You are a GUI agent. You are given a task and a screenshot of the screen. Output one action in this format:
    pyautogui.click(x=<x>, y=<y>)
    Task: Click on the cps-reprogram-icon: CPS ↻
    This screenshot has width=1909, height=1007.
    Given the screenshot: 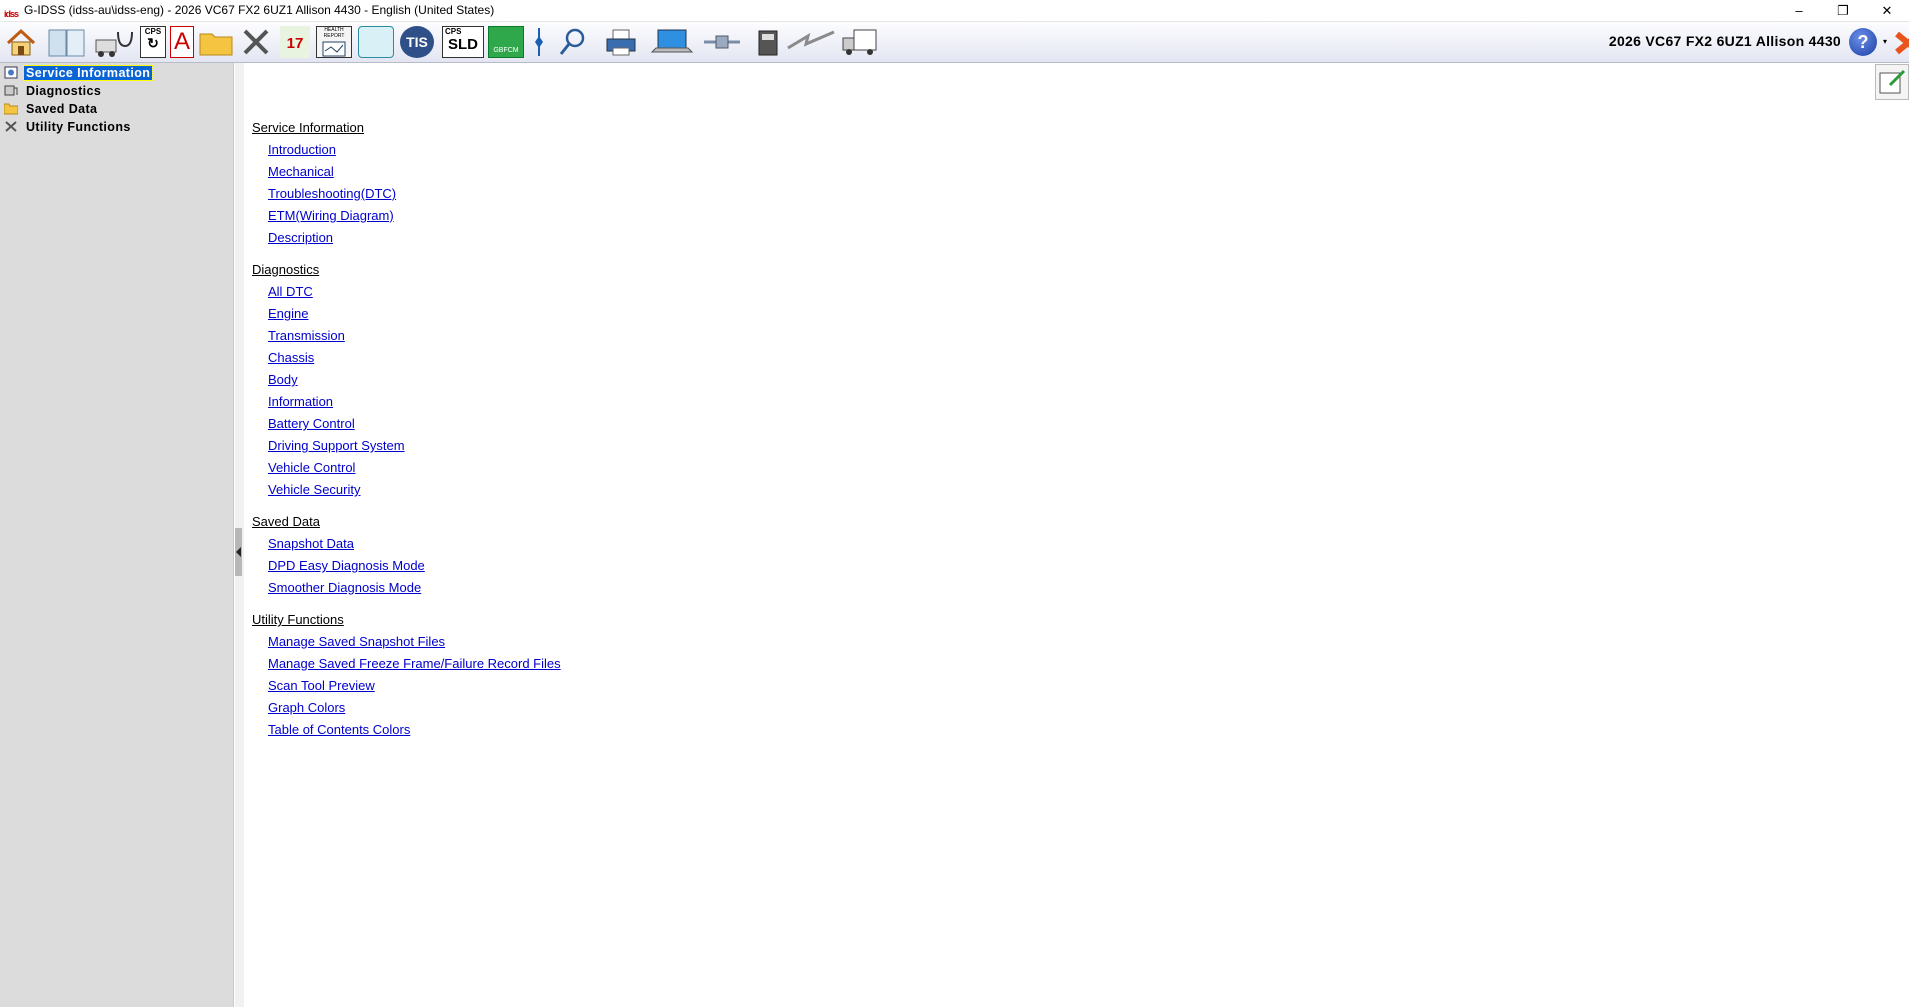 What is the action you would take?
    pyautogui.click(x=153, y=42)
    